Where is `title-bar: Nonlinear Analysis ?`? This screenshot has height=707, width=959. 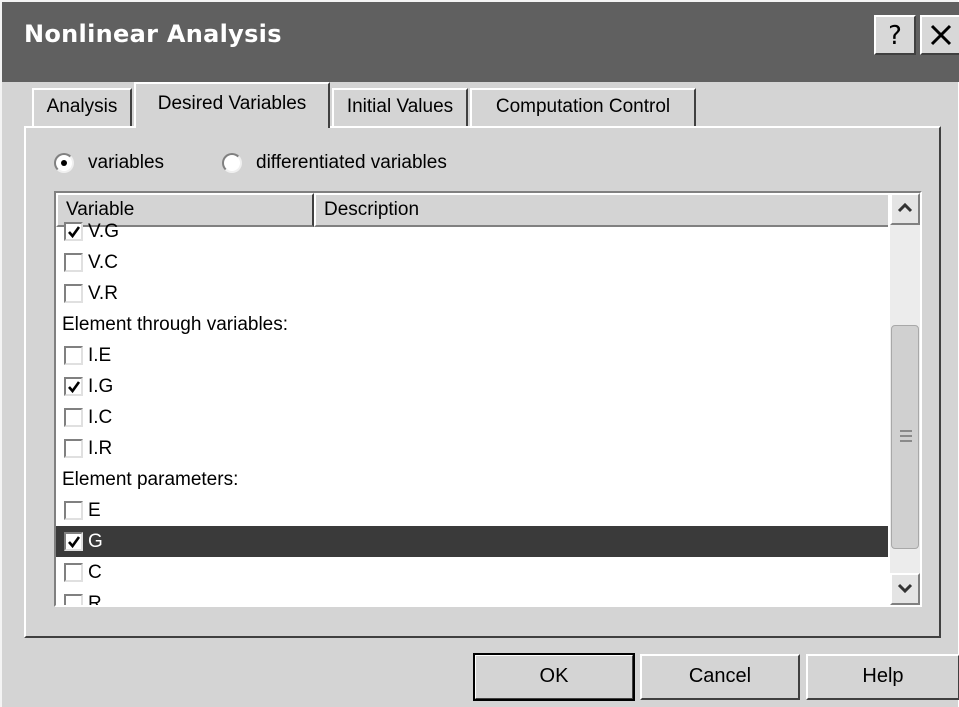 title-bar: Nonlinear Analysis ? is located at coordinates (480, 42).